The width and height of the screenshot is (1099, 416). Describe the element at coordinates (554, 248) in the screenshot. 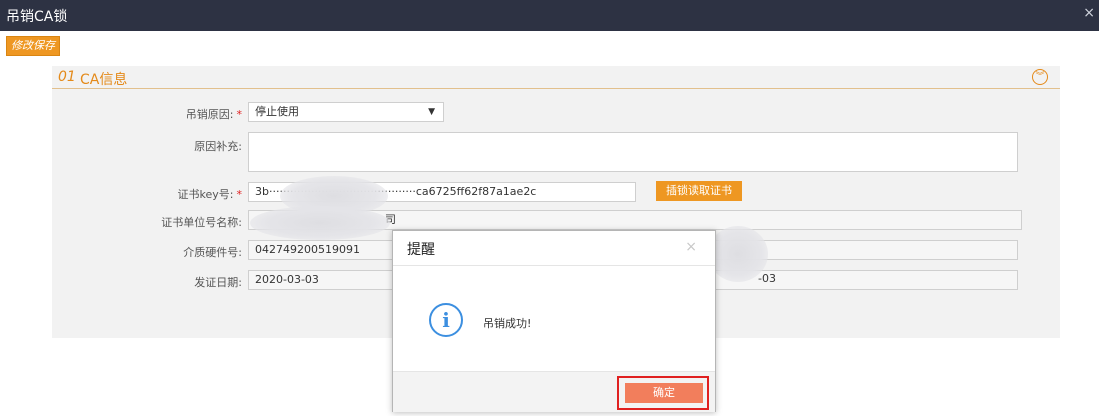

I see `dialog-header: 提醒 ×` at that location.